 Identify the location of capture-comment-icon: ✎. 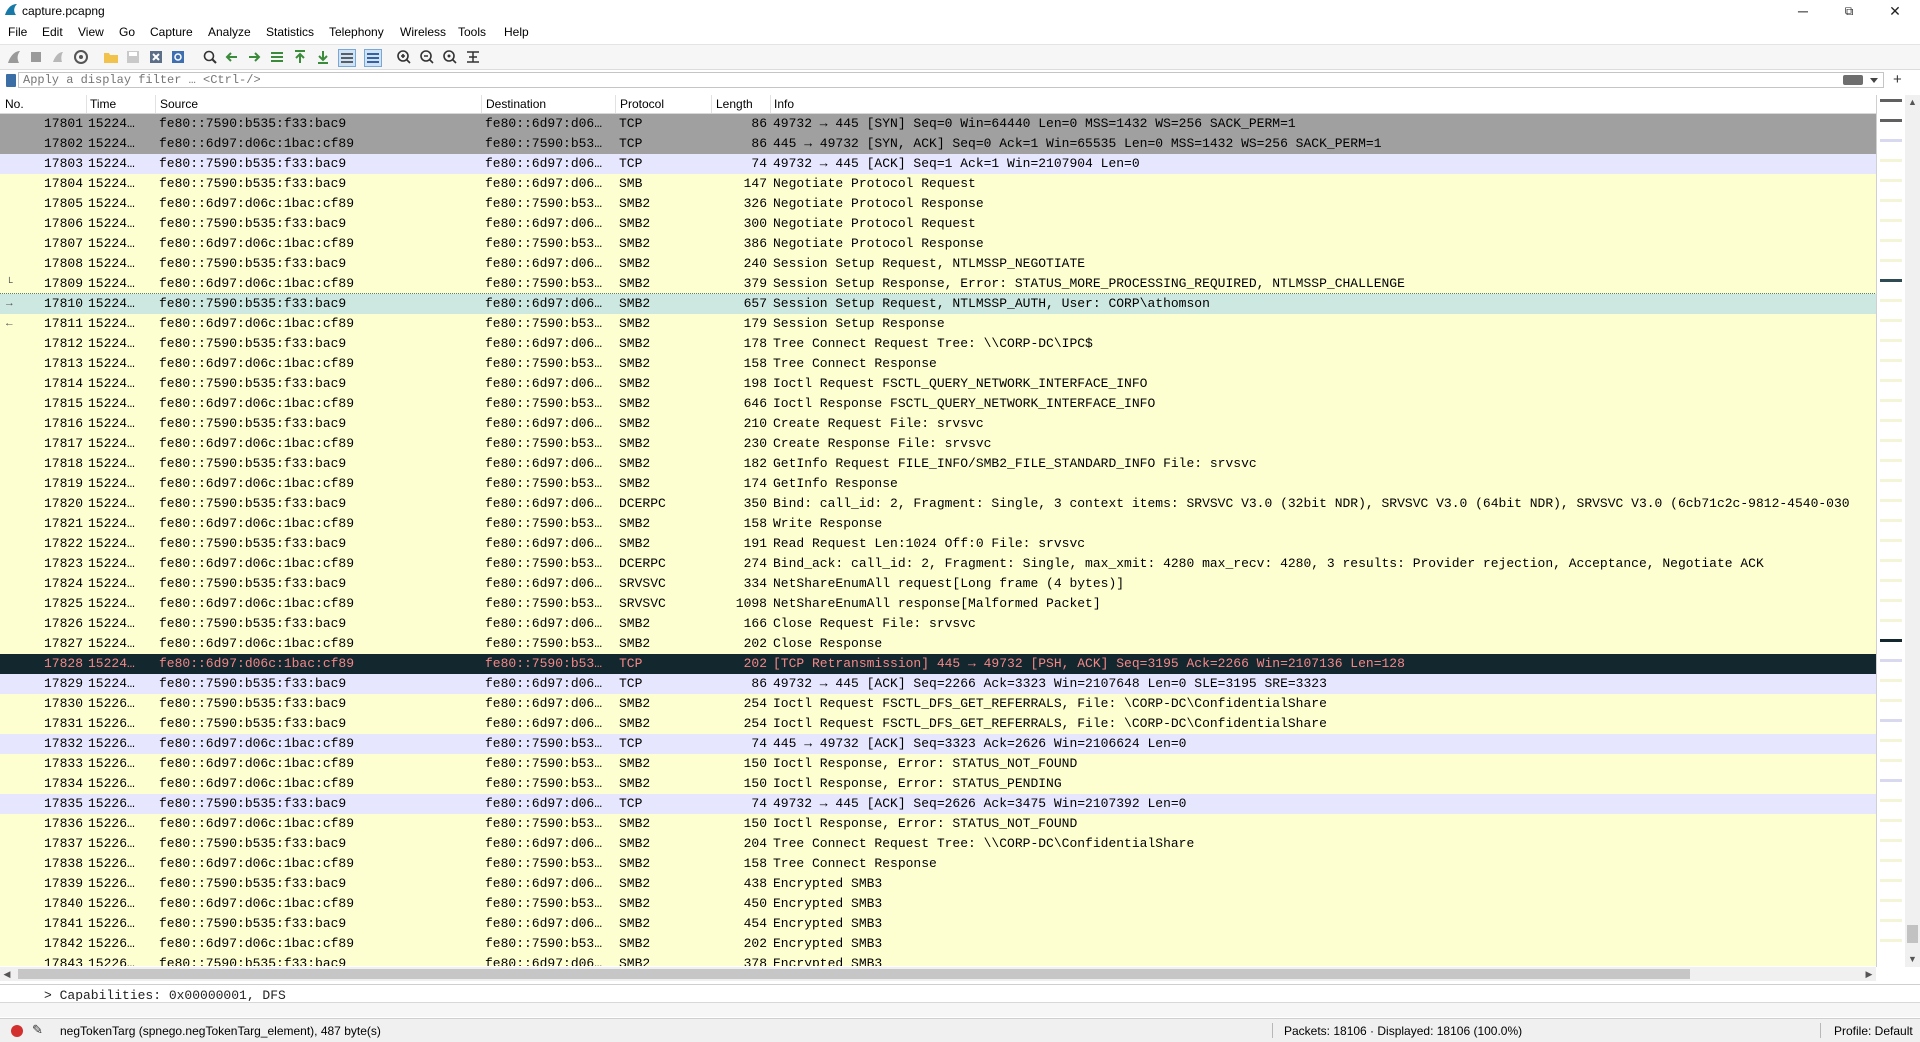
(37, 1030).